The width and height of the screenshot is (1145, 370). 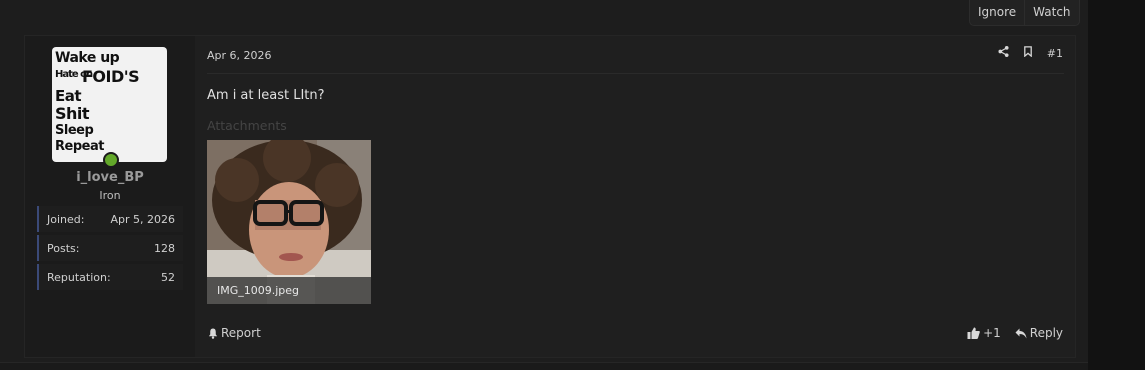 What do you see at coordinates (63, 248) in the screenshot?
I see `stat-label: Posts:` at bounding box center [63, 248].